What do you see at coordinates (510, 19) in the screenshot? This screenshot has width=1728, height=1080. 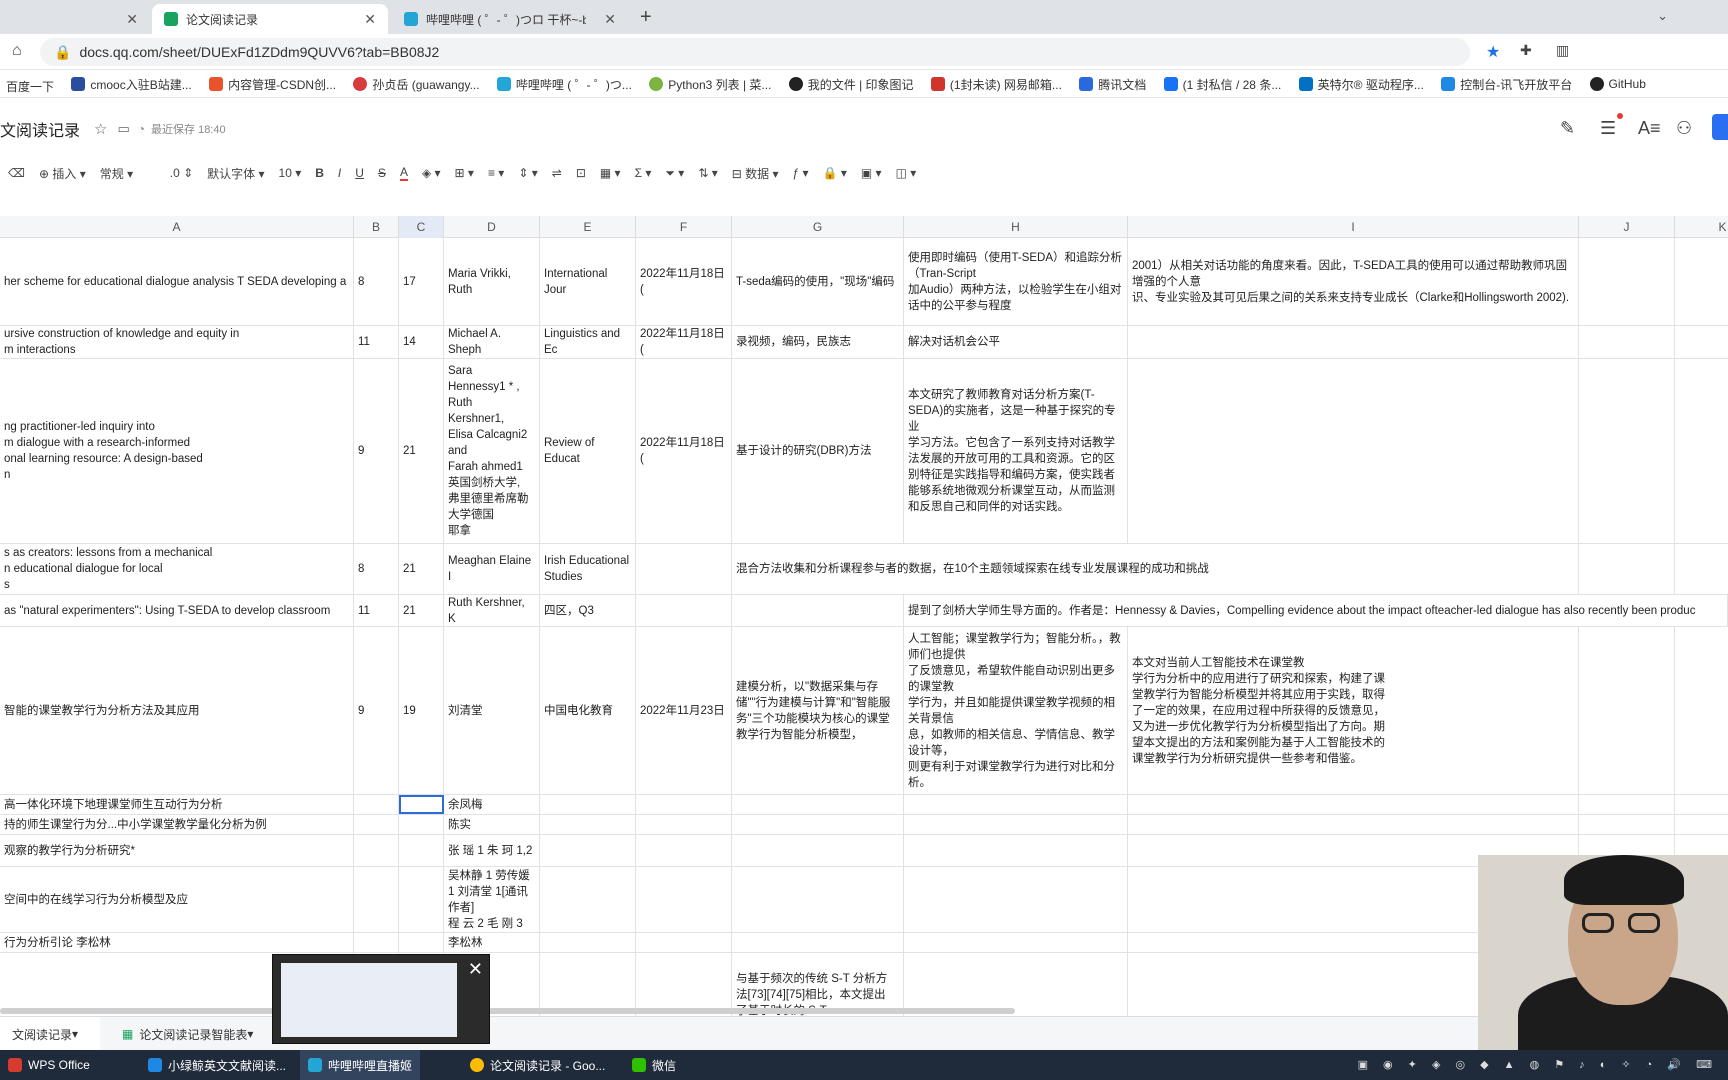 I see `browser-tab-bilibili: 哔哩哔哩 ( ゜- ゜)つロ 干杯~-bili ✕` at bounding box center [510, 19].